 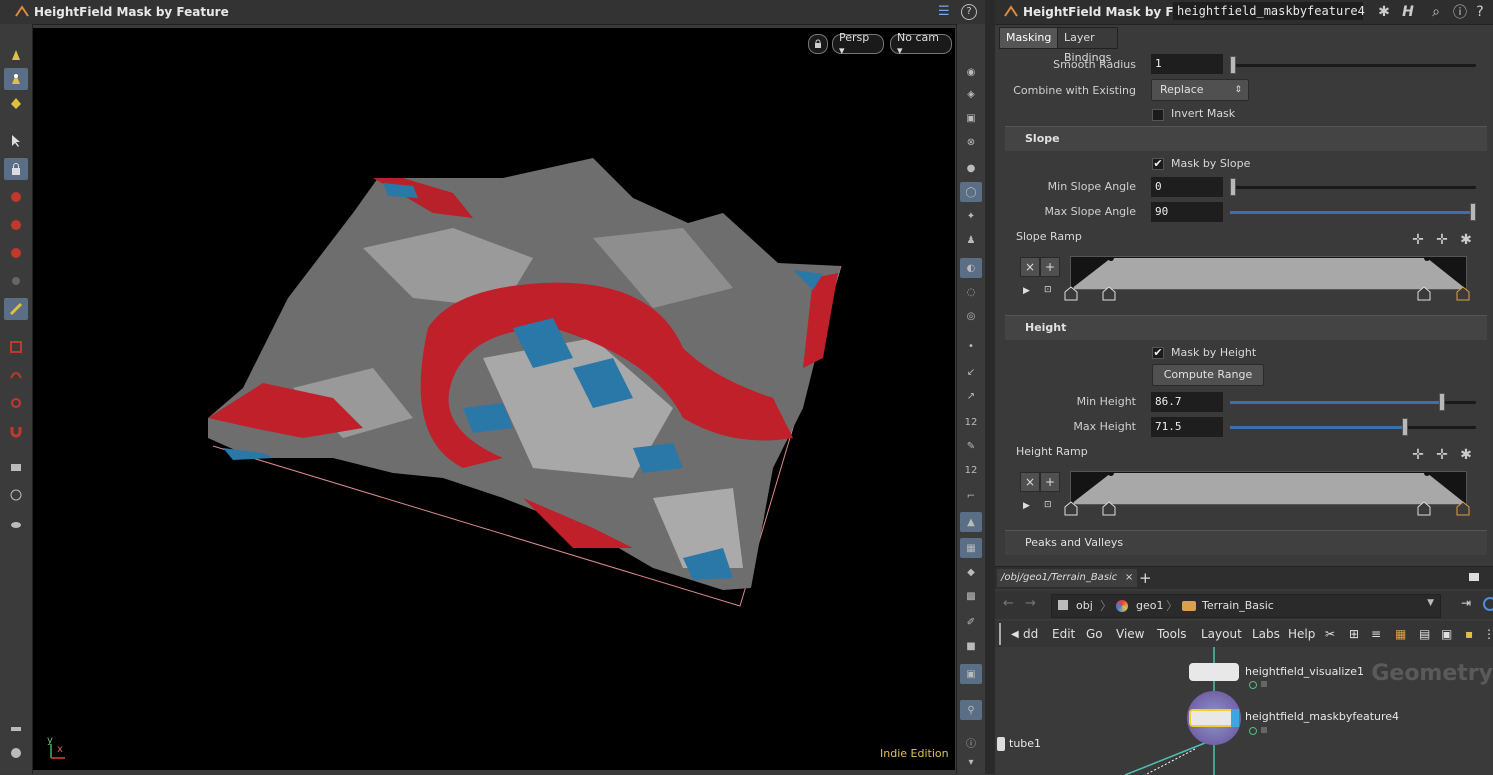 I want to click on max-slope-field: 90, so click(x=1187, y=212).